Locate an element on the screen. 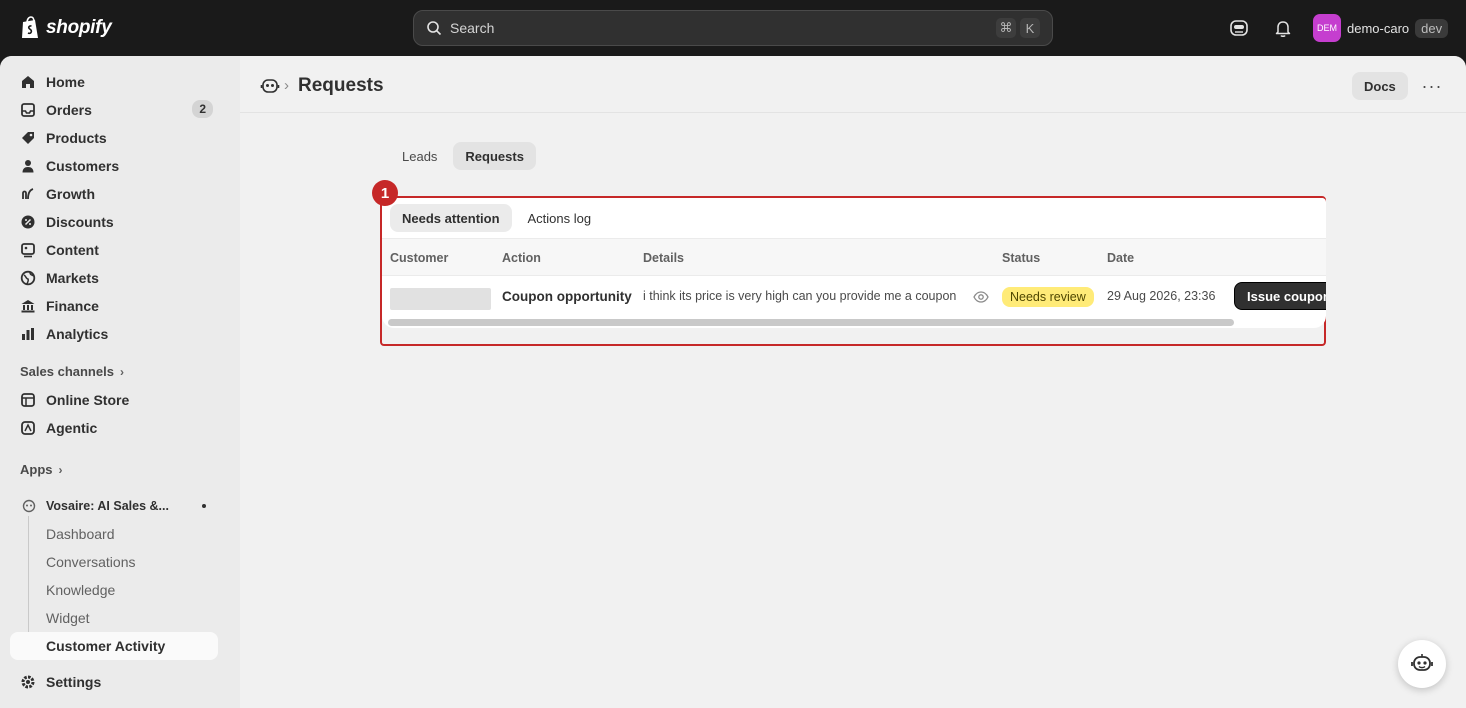 This screenshot has height=708, width=1466. chart-icon is located at coordinates (28, 334).